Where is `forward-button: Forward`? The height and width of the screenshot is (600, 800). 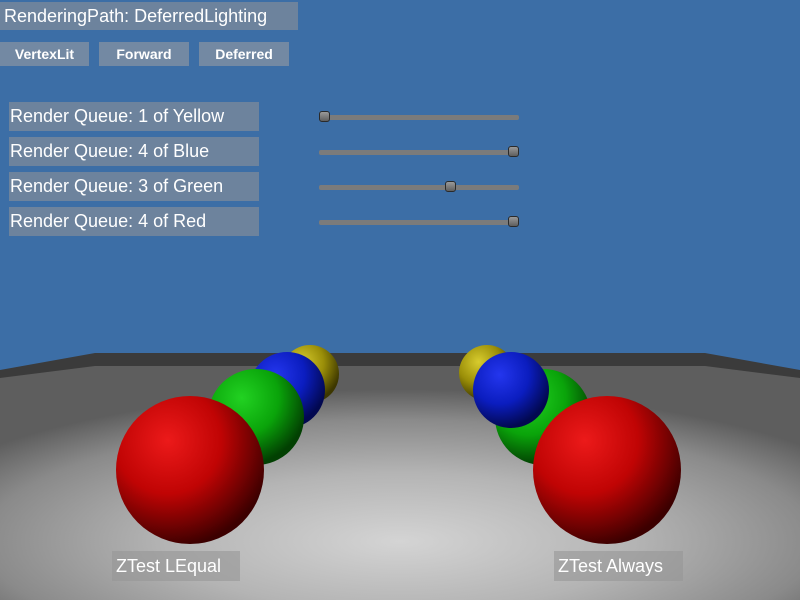 forward-button: Forward is located at coordinates (144, 54).